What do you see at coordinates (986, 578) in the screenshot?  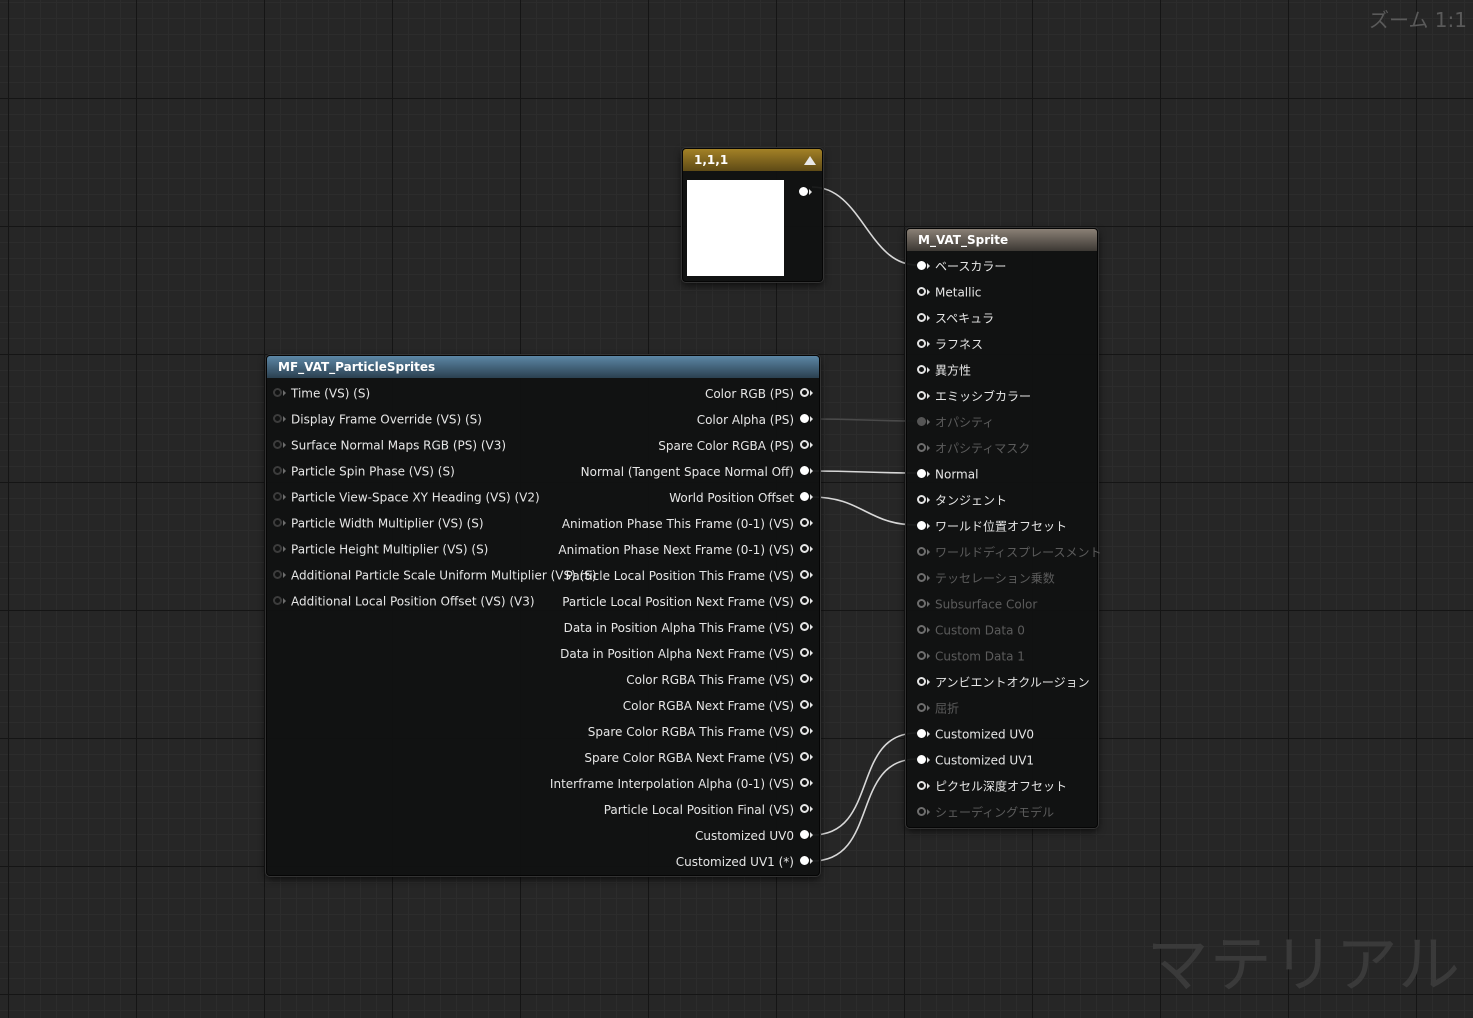 I see `material-input-row: テッセレーション乗数` at bounding box center [986, 578].